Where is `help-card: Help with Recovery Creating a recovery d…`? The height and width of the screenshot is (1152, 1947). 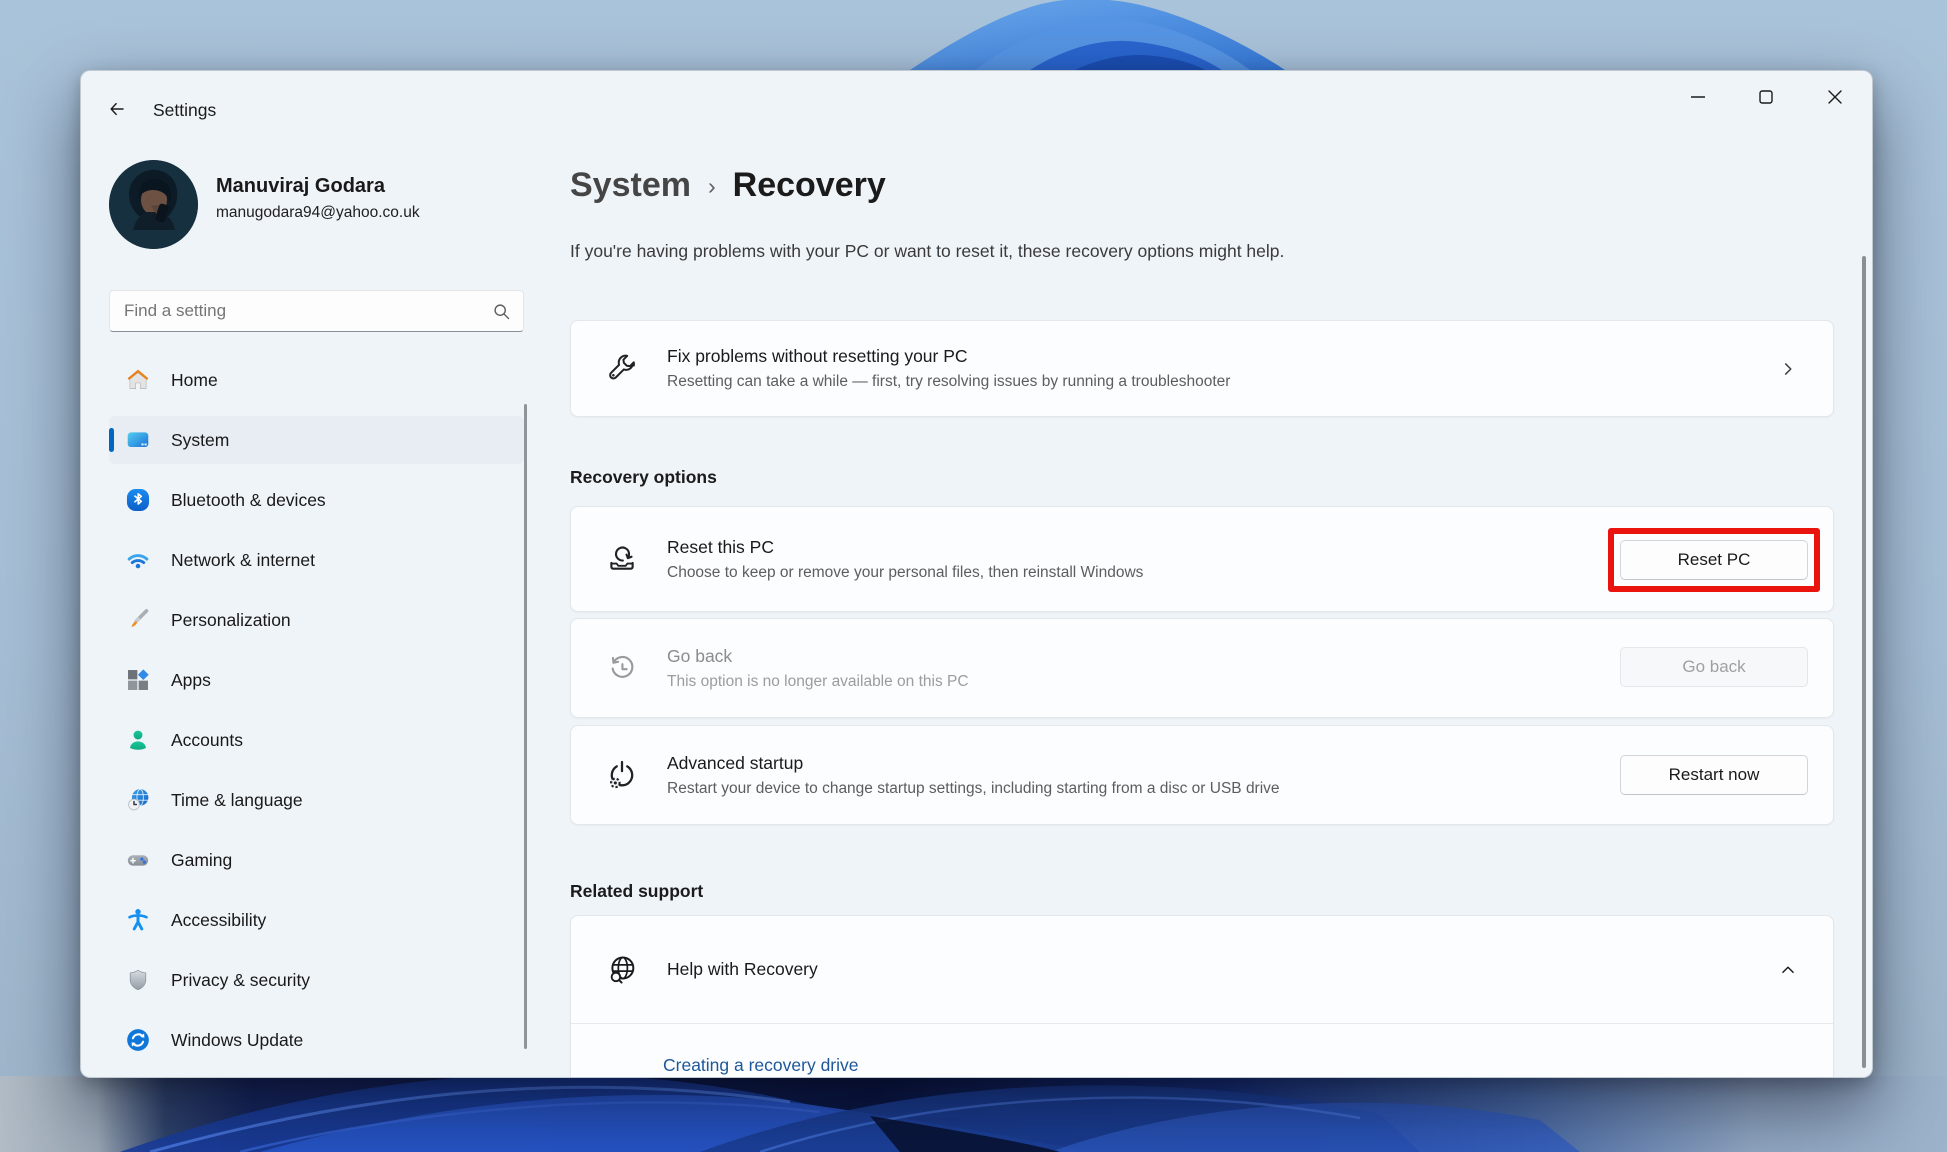 help-card: Help with Recovery Creating a recovery d… is located at coordinates (1202, 996).